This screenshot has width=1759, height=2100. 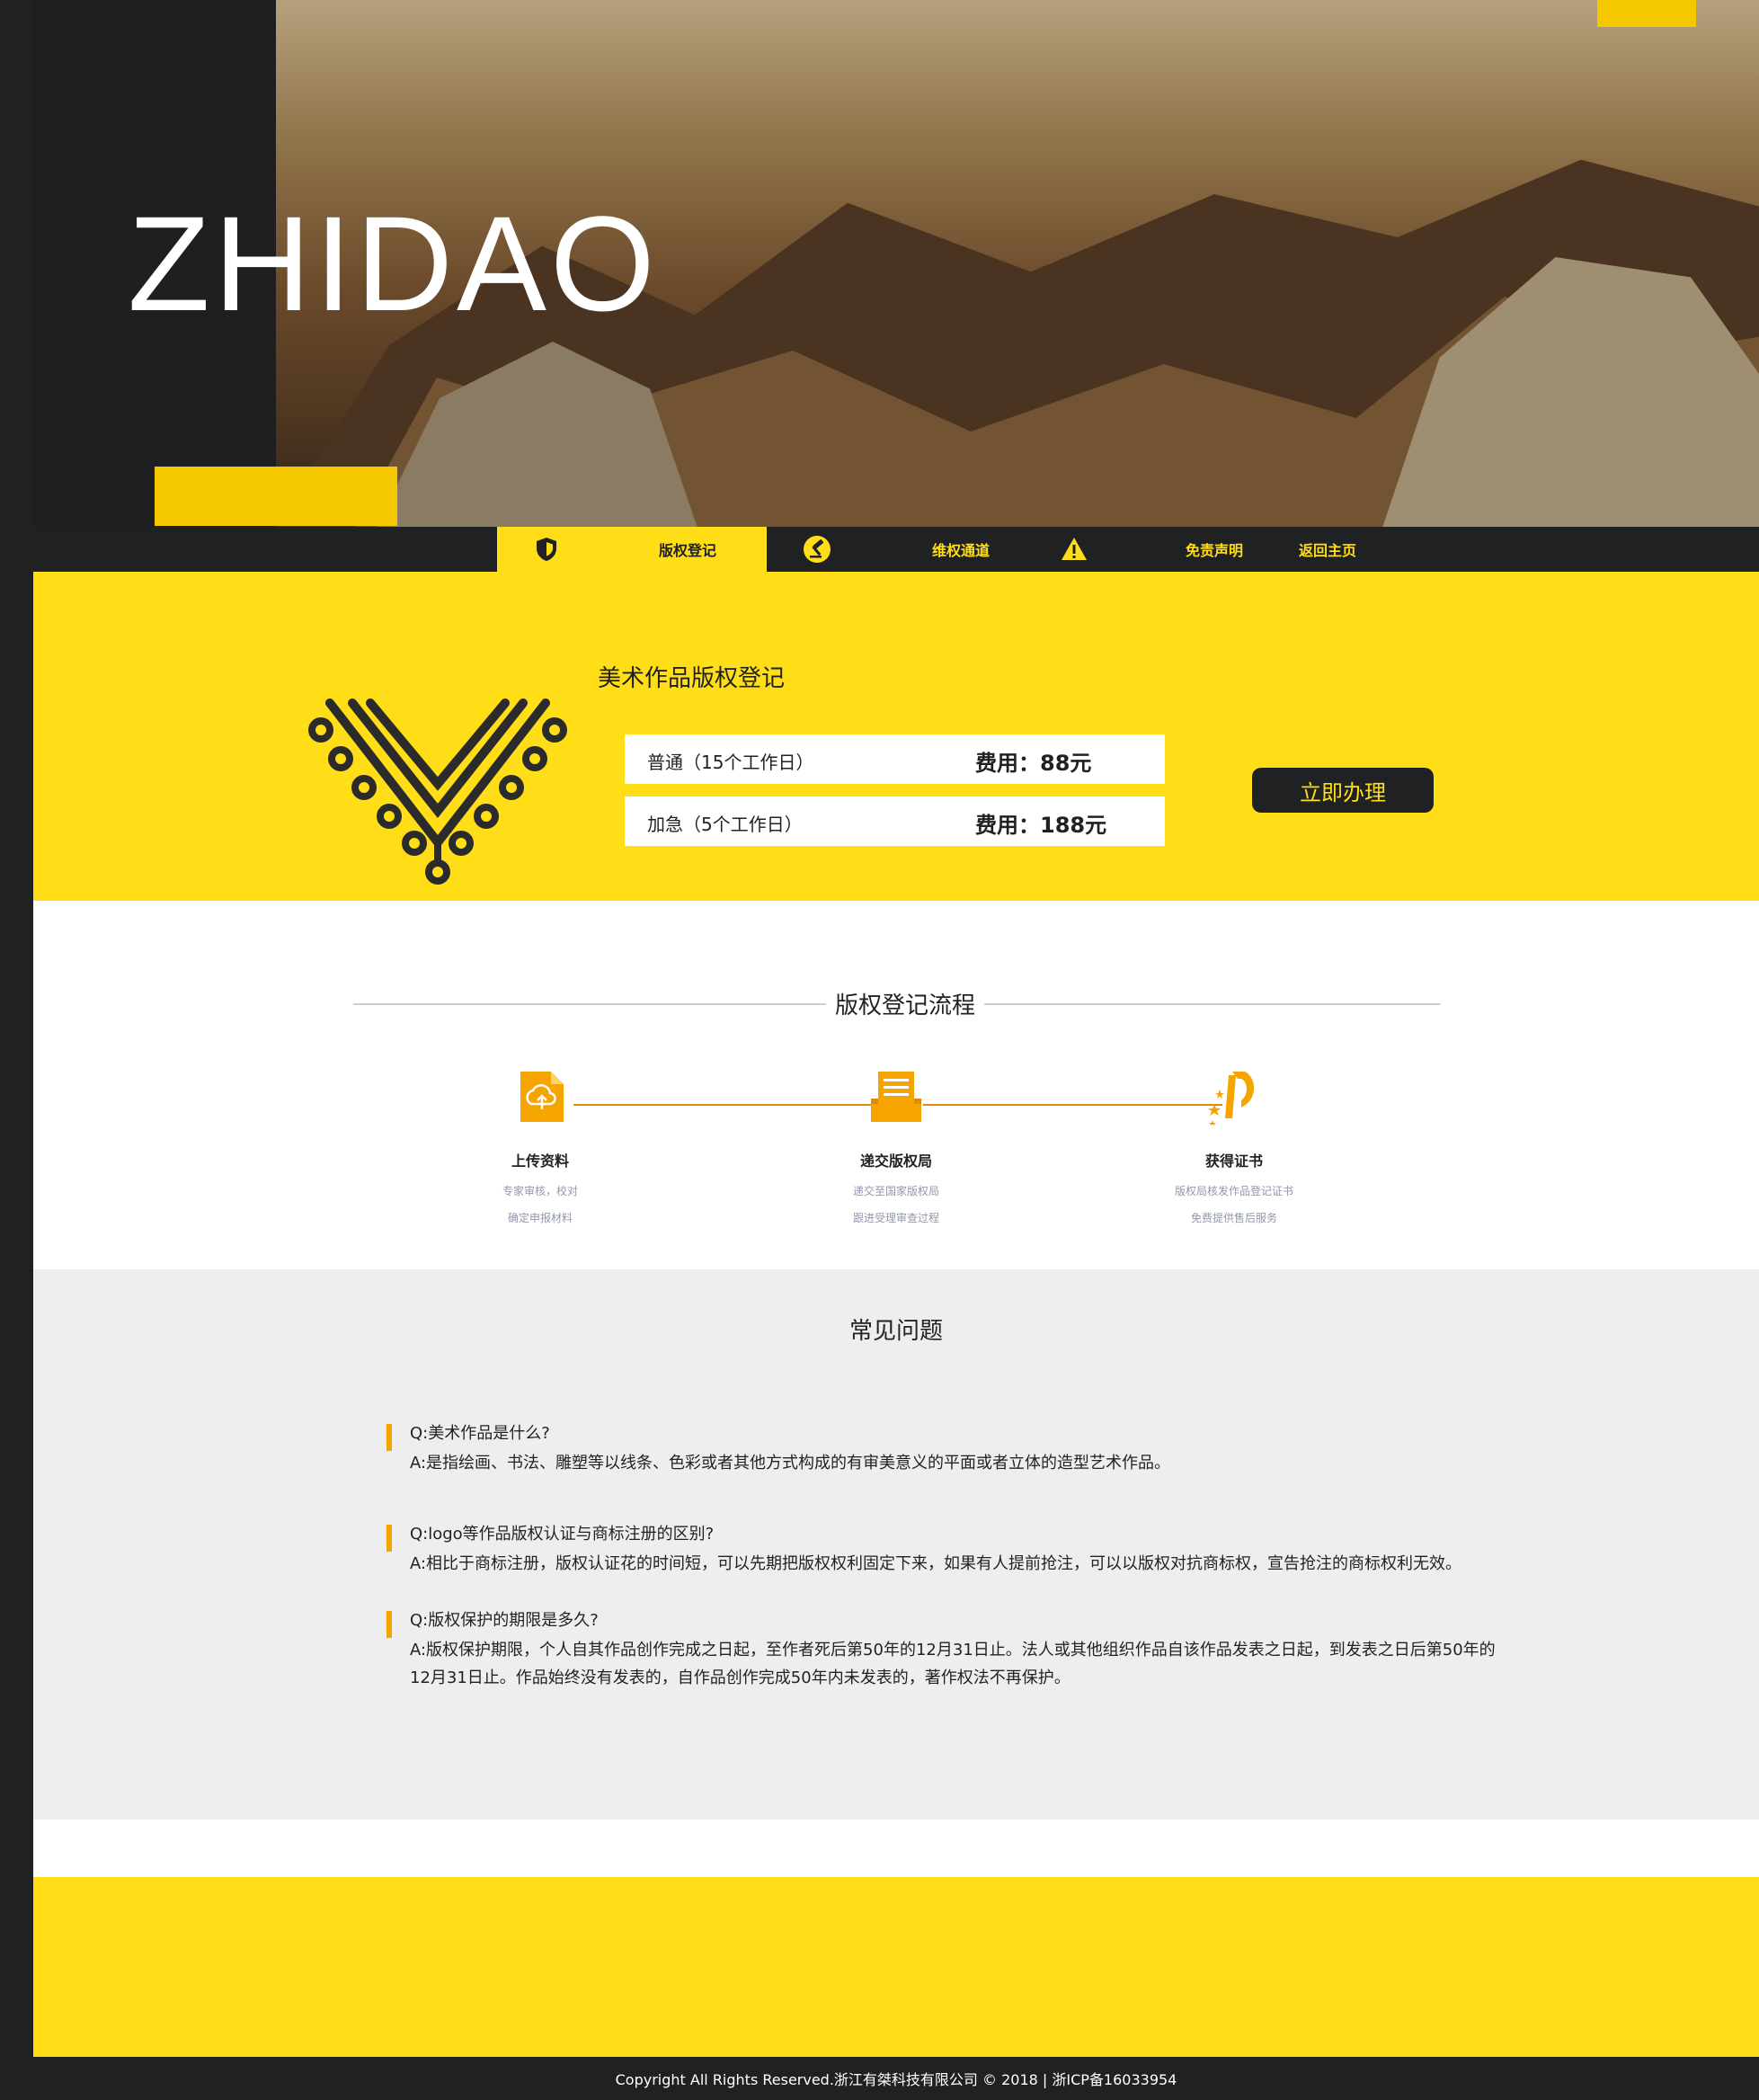 What do you see at coordinates (895, 759) in the screenshot?
I see `price-option-standard: 普通（15个工作日） 费用：88元` at bounding box center [895, 759].